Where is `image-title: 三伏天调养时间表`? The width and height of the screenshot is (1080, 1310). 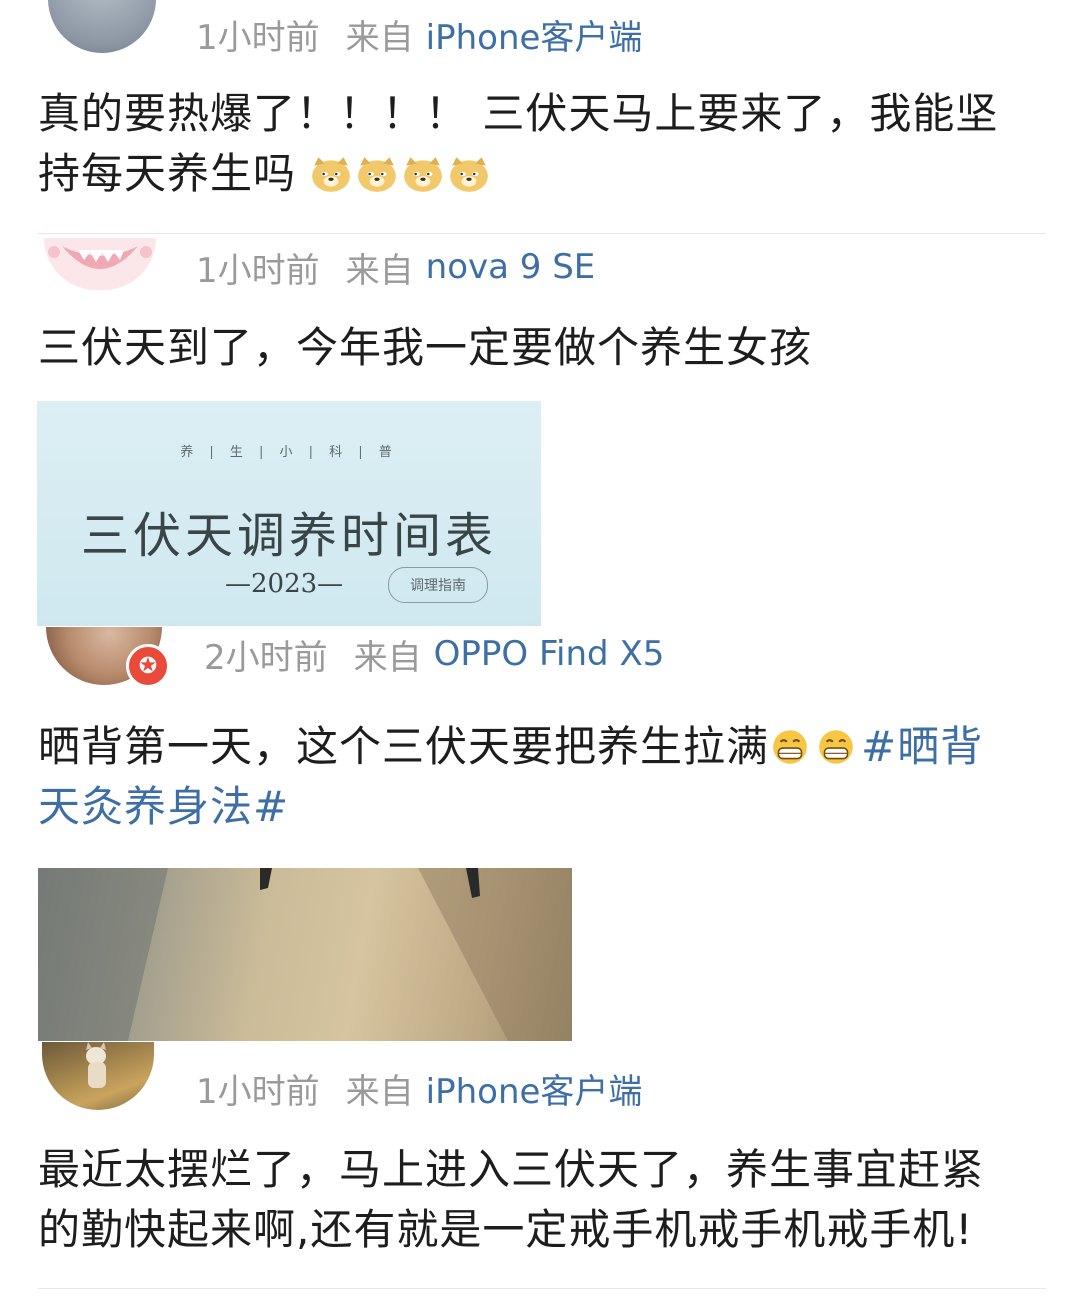
image-title: 三伏天调养时间表 is located at coordinates (288, 536).